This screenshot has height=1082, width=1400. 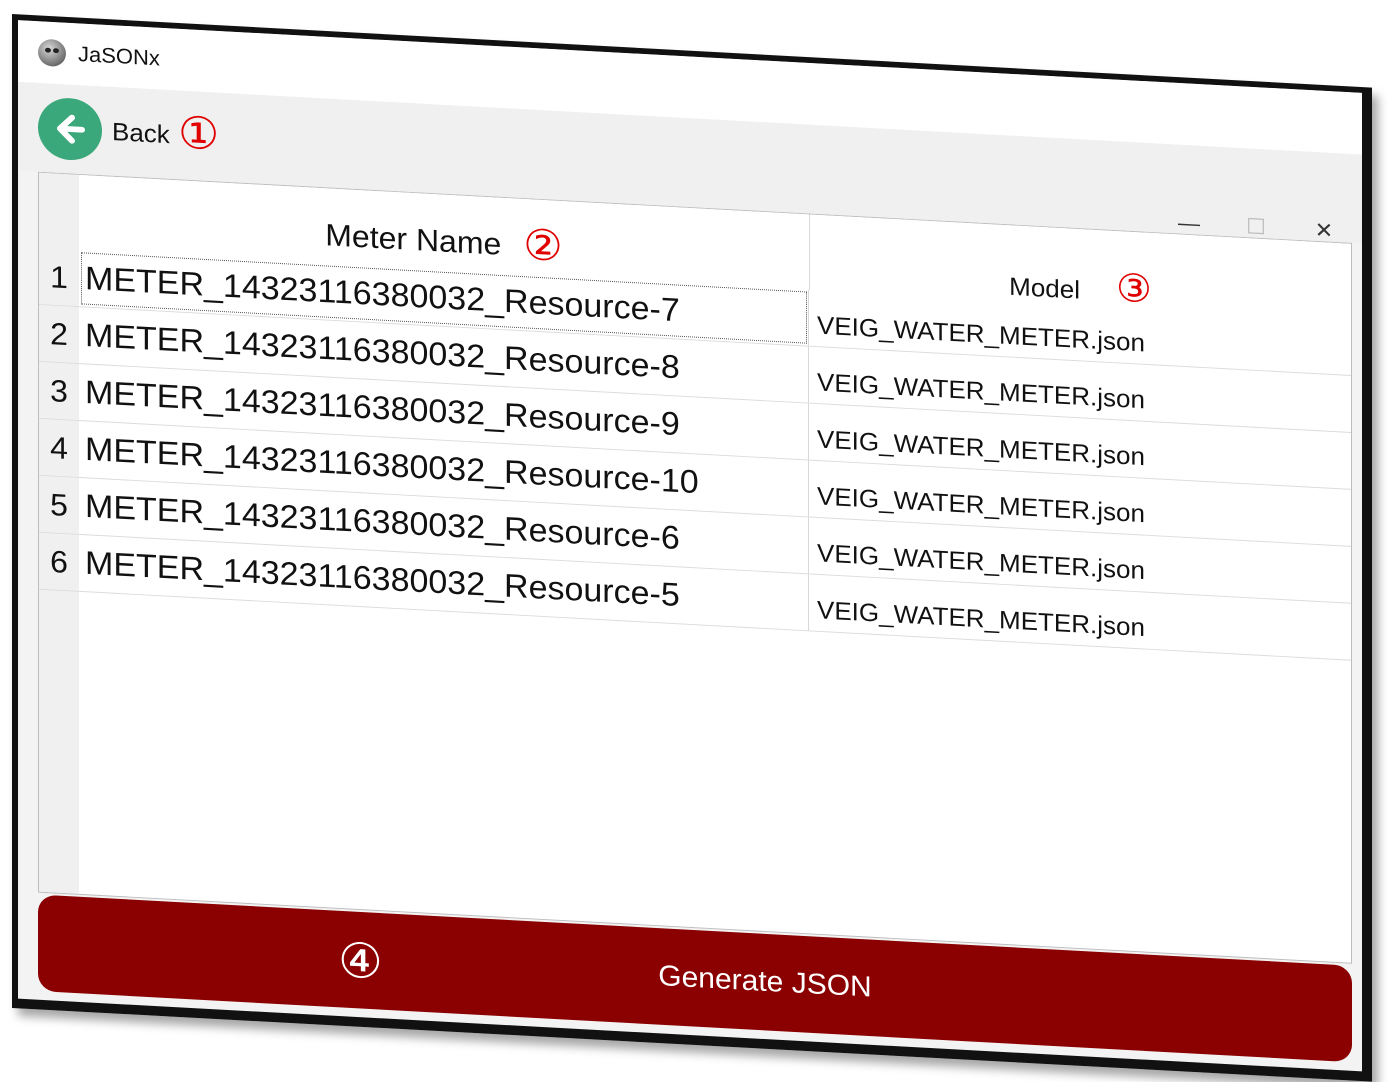 I want to click on back-arrow-icon, so click(x=70, y=129).